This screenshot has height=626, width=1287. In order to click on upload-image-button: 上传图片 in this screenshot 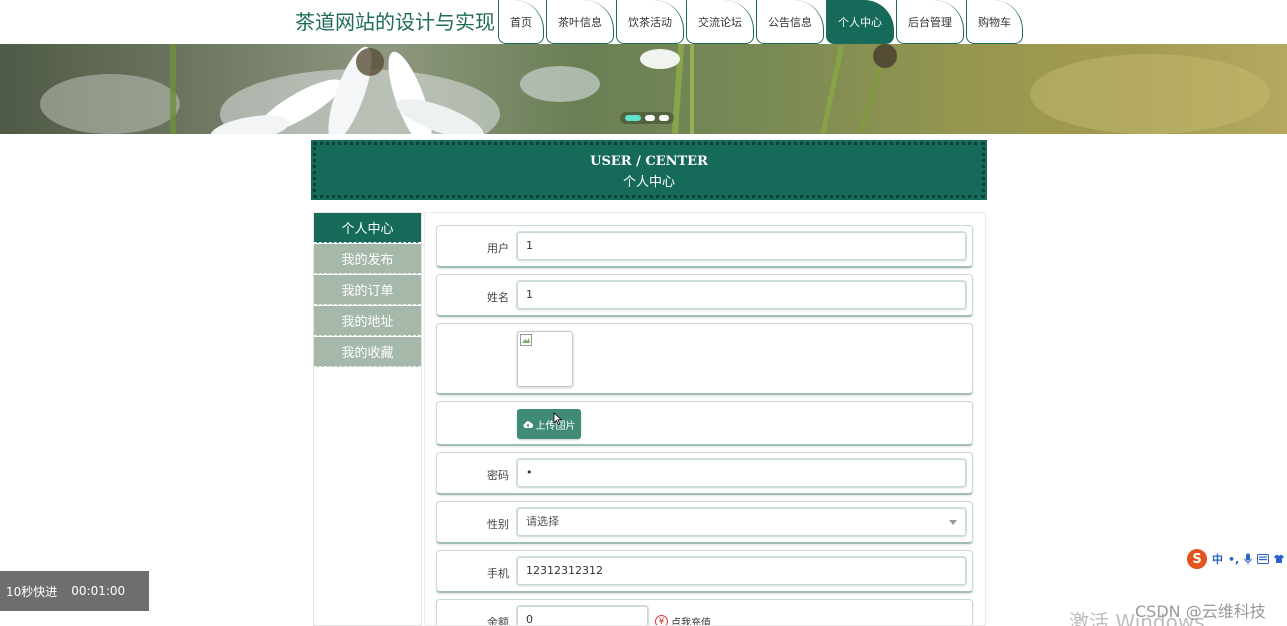, I will do `click(549, 424)`.